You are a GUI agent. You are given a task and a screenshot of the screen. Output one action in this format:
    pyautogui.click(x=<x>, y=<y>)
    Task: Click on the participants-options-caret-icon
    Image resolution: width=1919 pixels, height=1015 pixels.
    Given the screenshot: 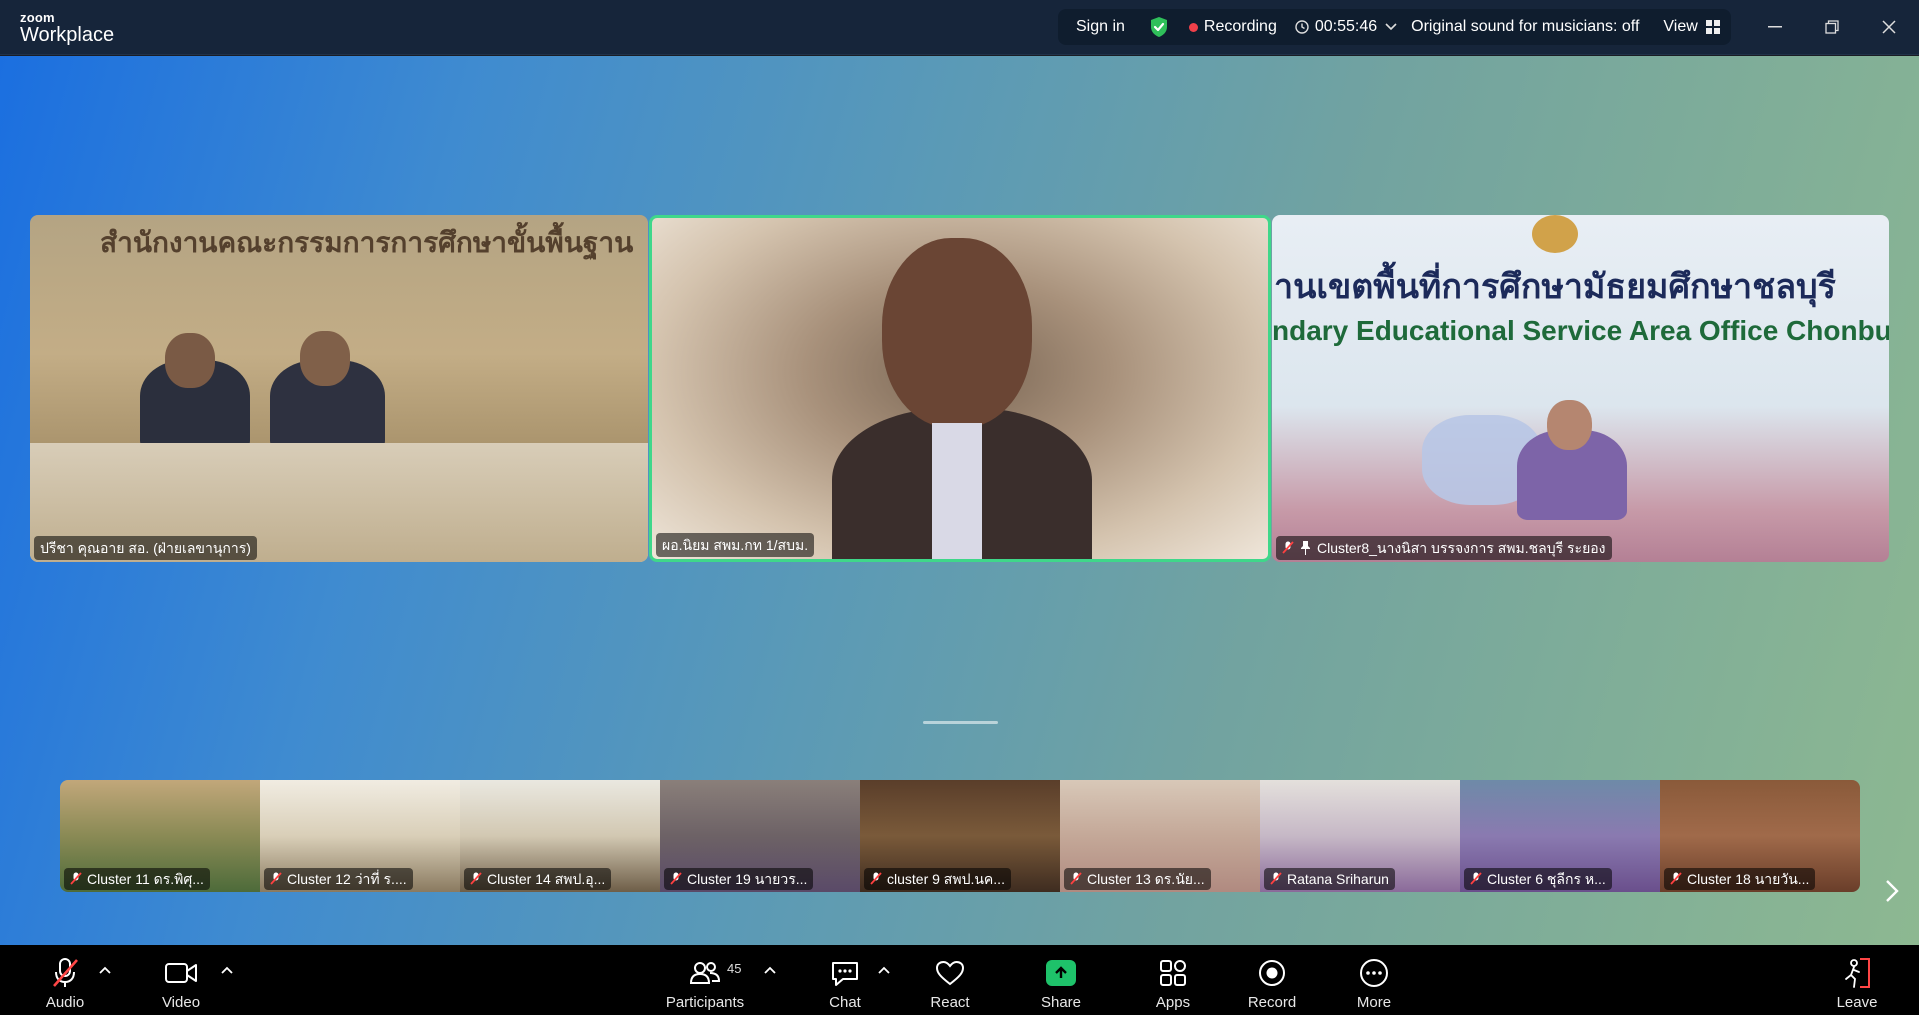 What is the action you would take?
    pyautogui.click(x=770, y=970)
    